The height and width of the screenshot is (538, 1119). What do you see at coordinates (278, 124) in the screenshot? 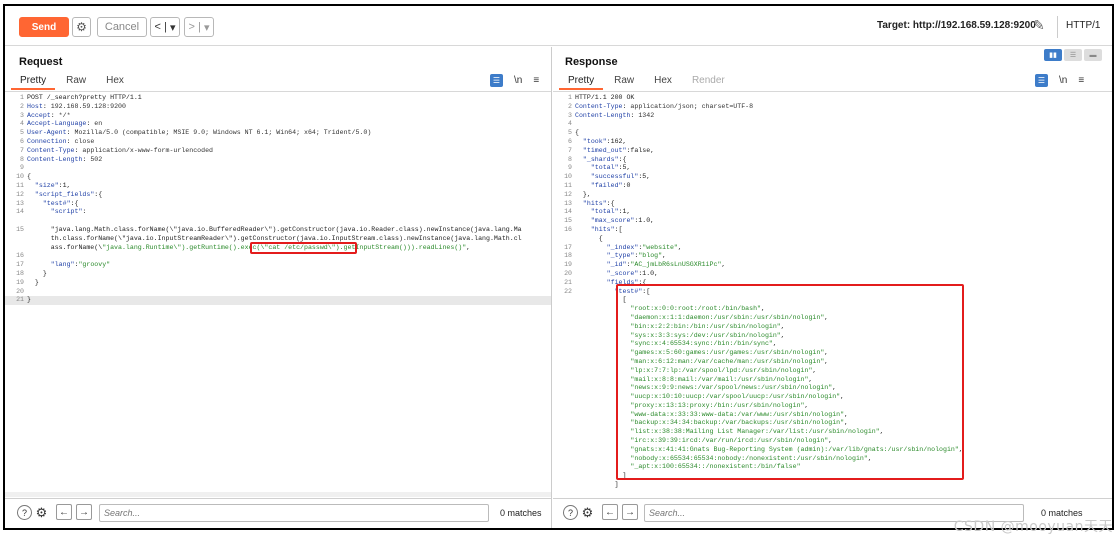
I see `request-code-line: 4 Accept-Language: en` at bounding box center [278, 124].